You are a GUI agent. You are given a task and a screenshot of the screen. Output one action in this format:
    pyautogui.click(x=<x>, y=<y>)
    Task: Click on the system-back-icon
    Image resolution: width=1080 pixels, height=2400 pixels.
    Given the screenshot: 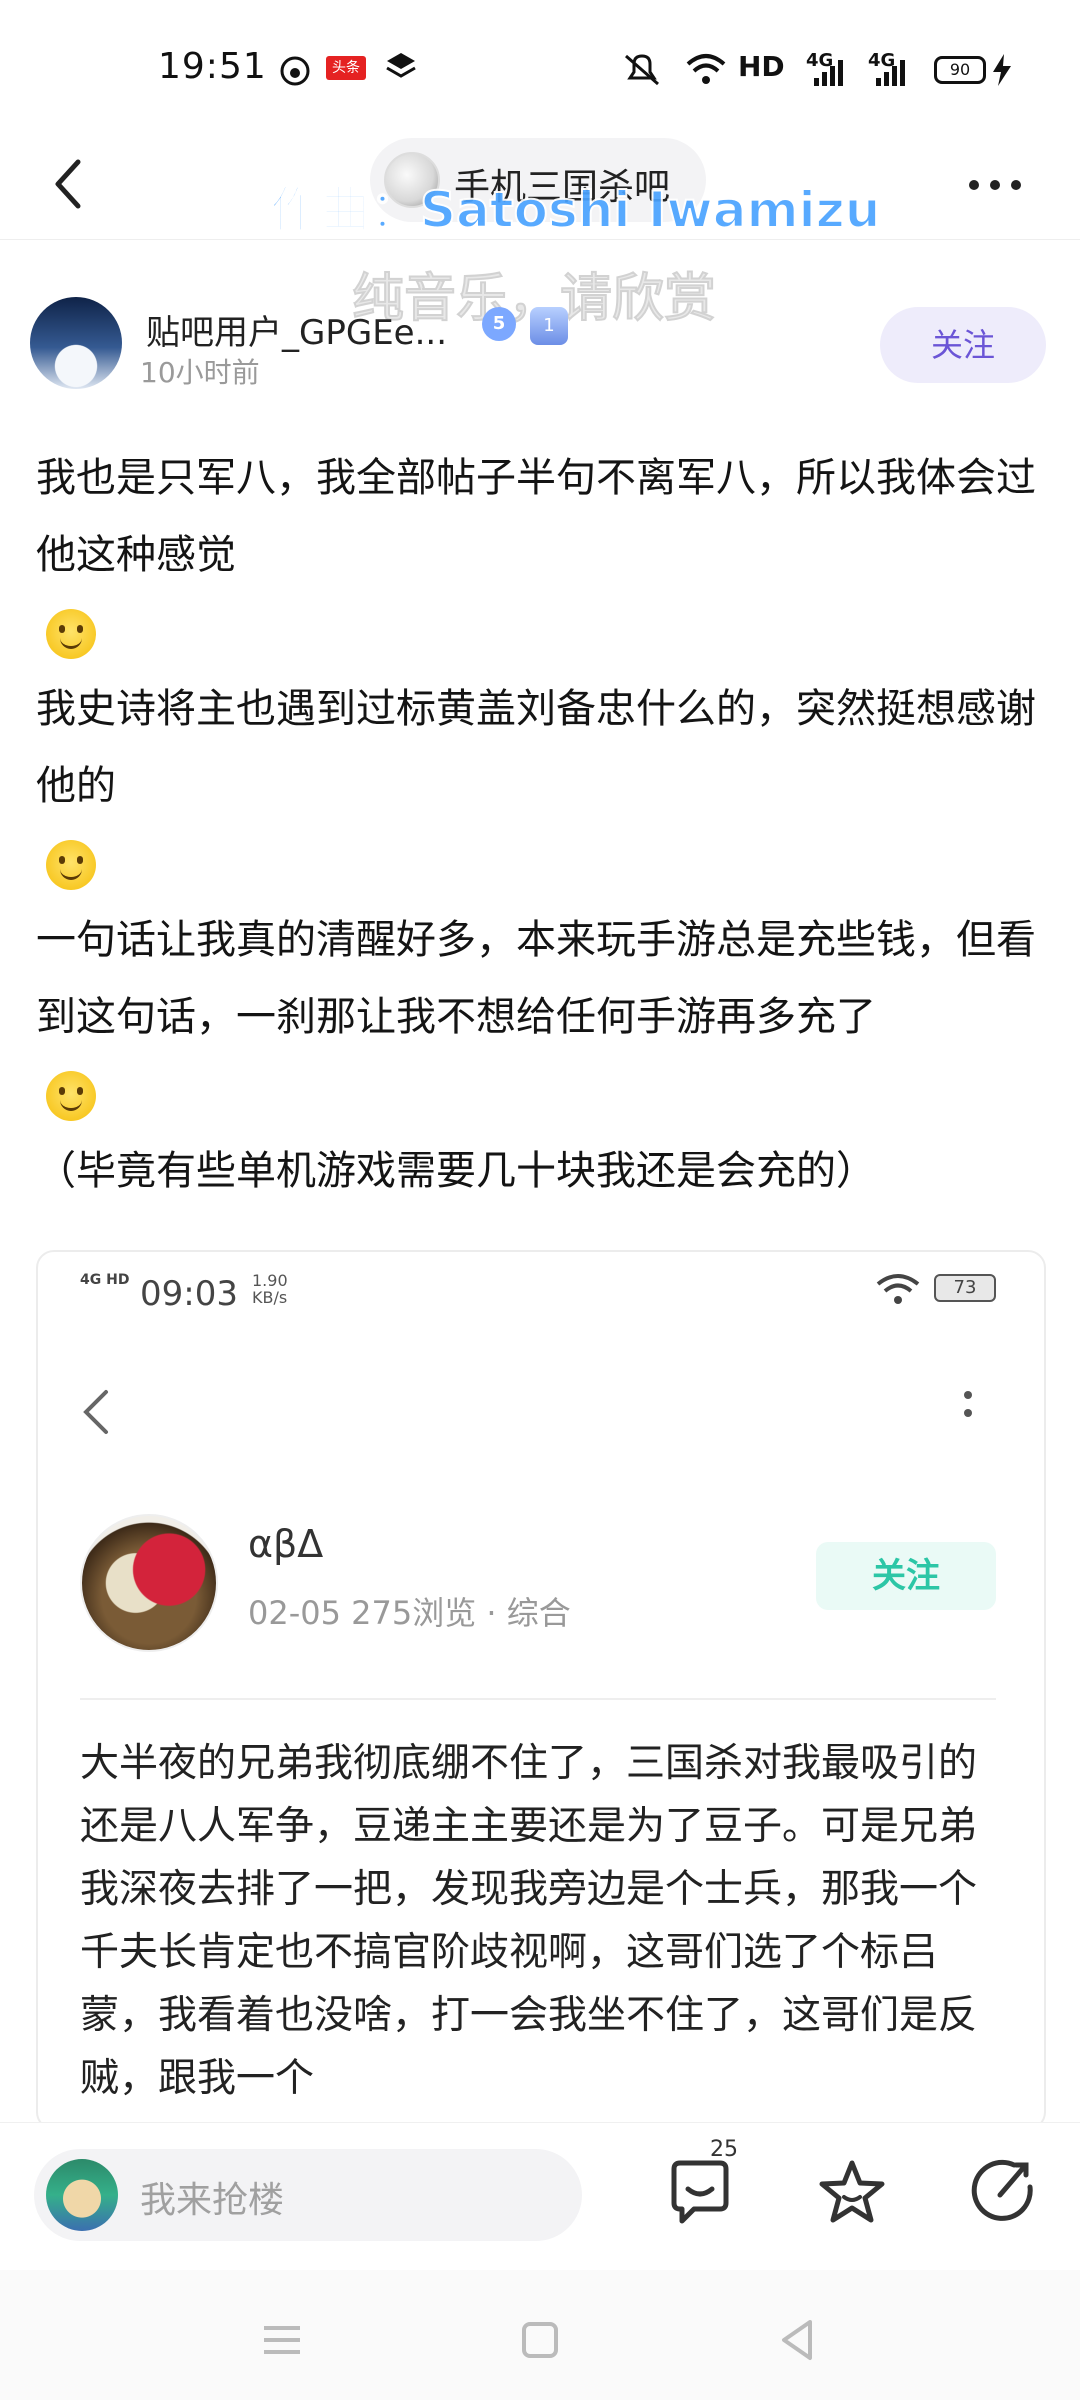 What is the action you would take?
    pyautogui.click(x=798, y=2340)
    